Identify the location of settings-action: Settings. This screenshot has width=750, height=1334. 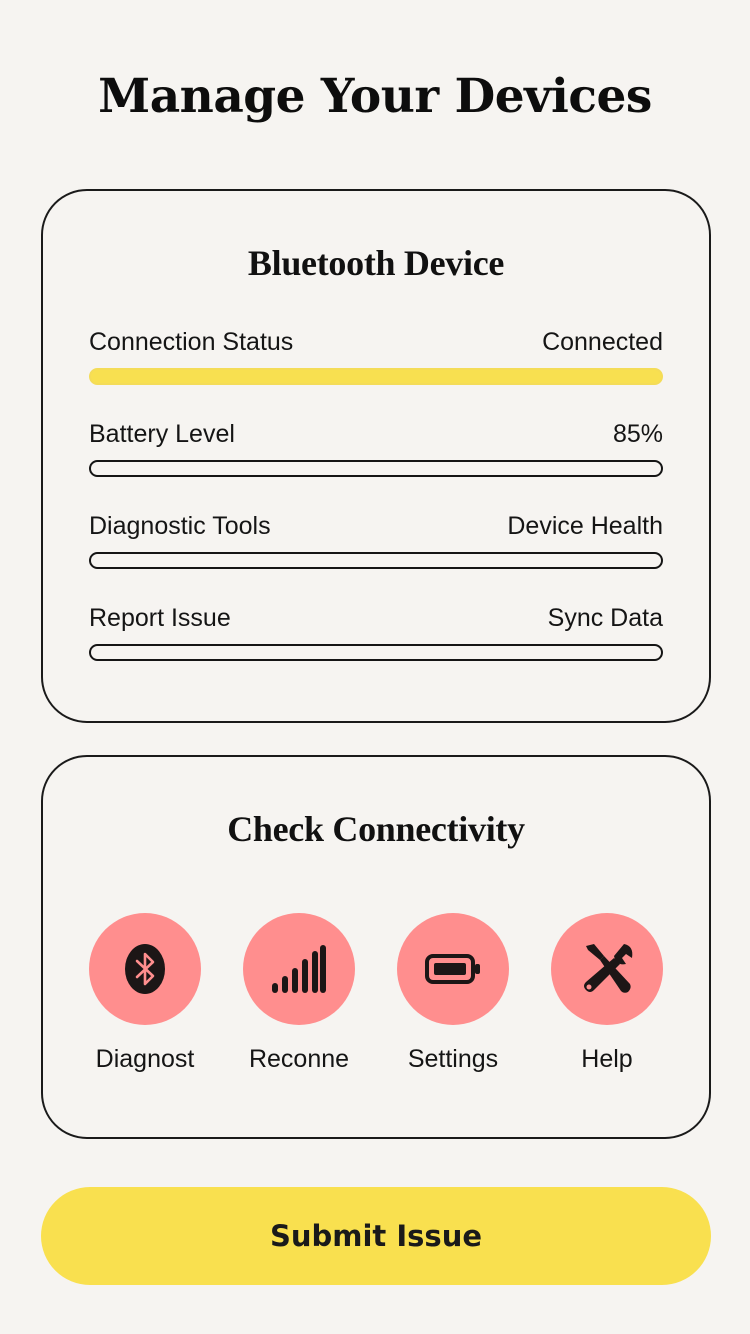
(453, 998).